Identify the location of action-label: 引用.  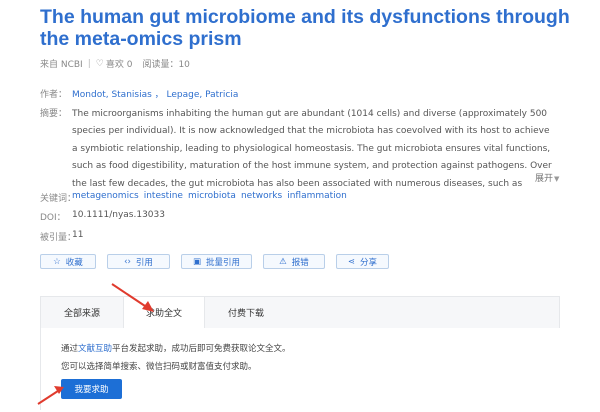
(144, 262).